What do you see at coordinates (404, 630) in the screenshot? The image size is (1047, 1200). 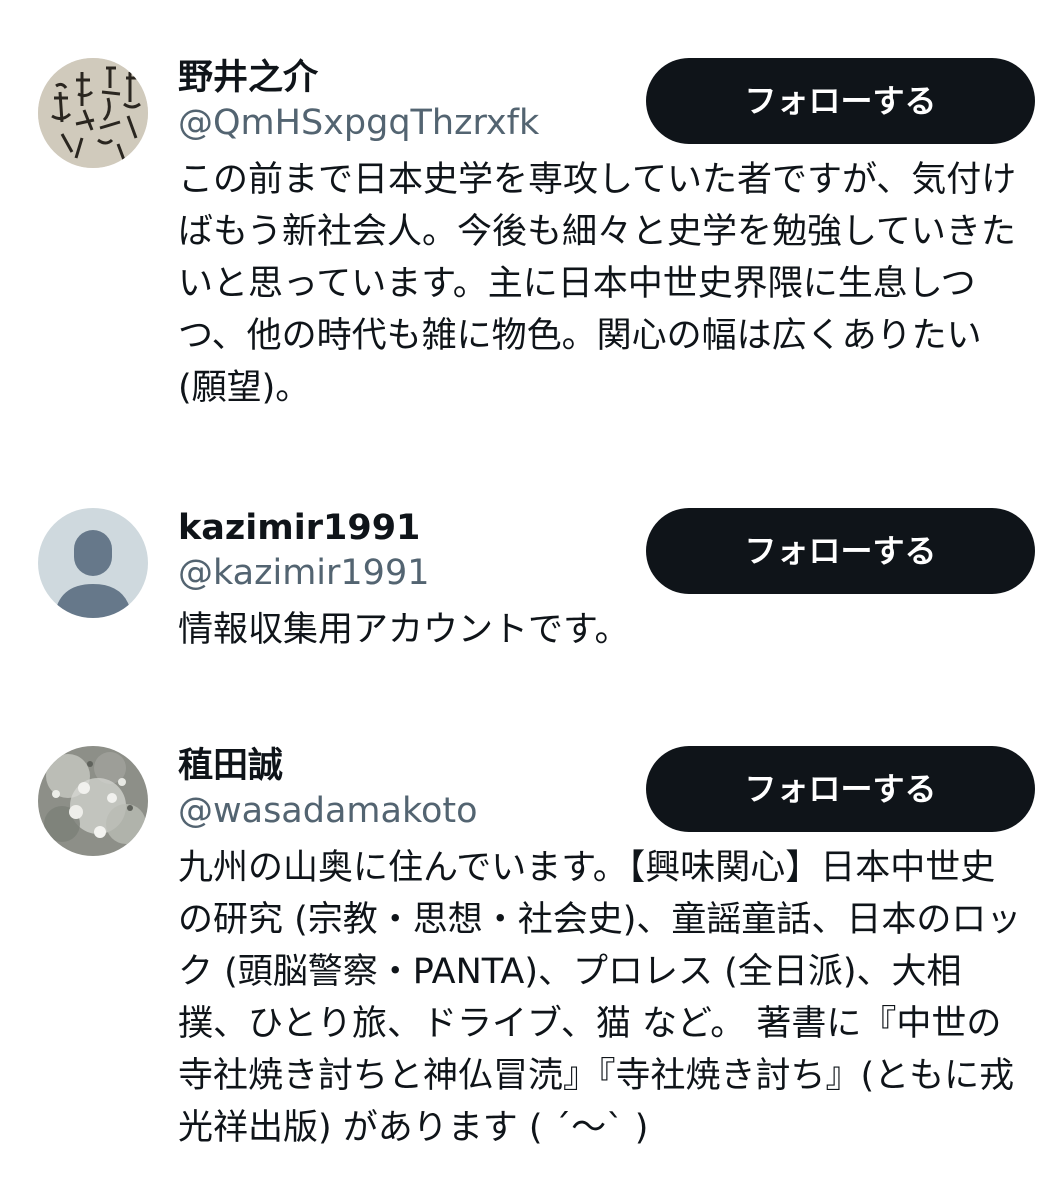 I see `user-bio: 情報収集用アカウントです。` at bounding box center [404, 630].